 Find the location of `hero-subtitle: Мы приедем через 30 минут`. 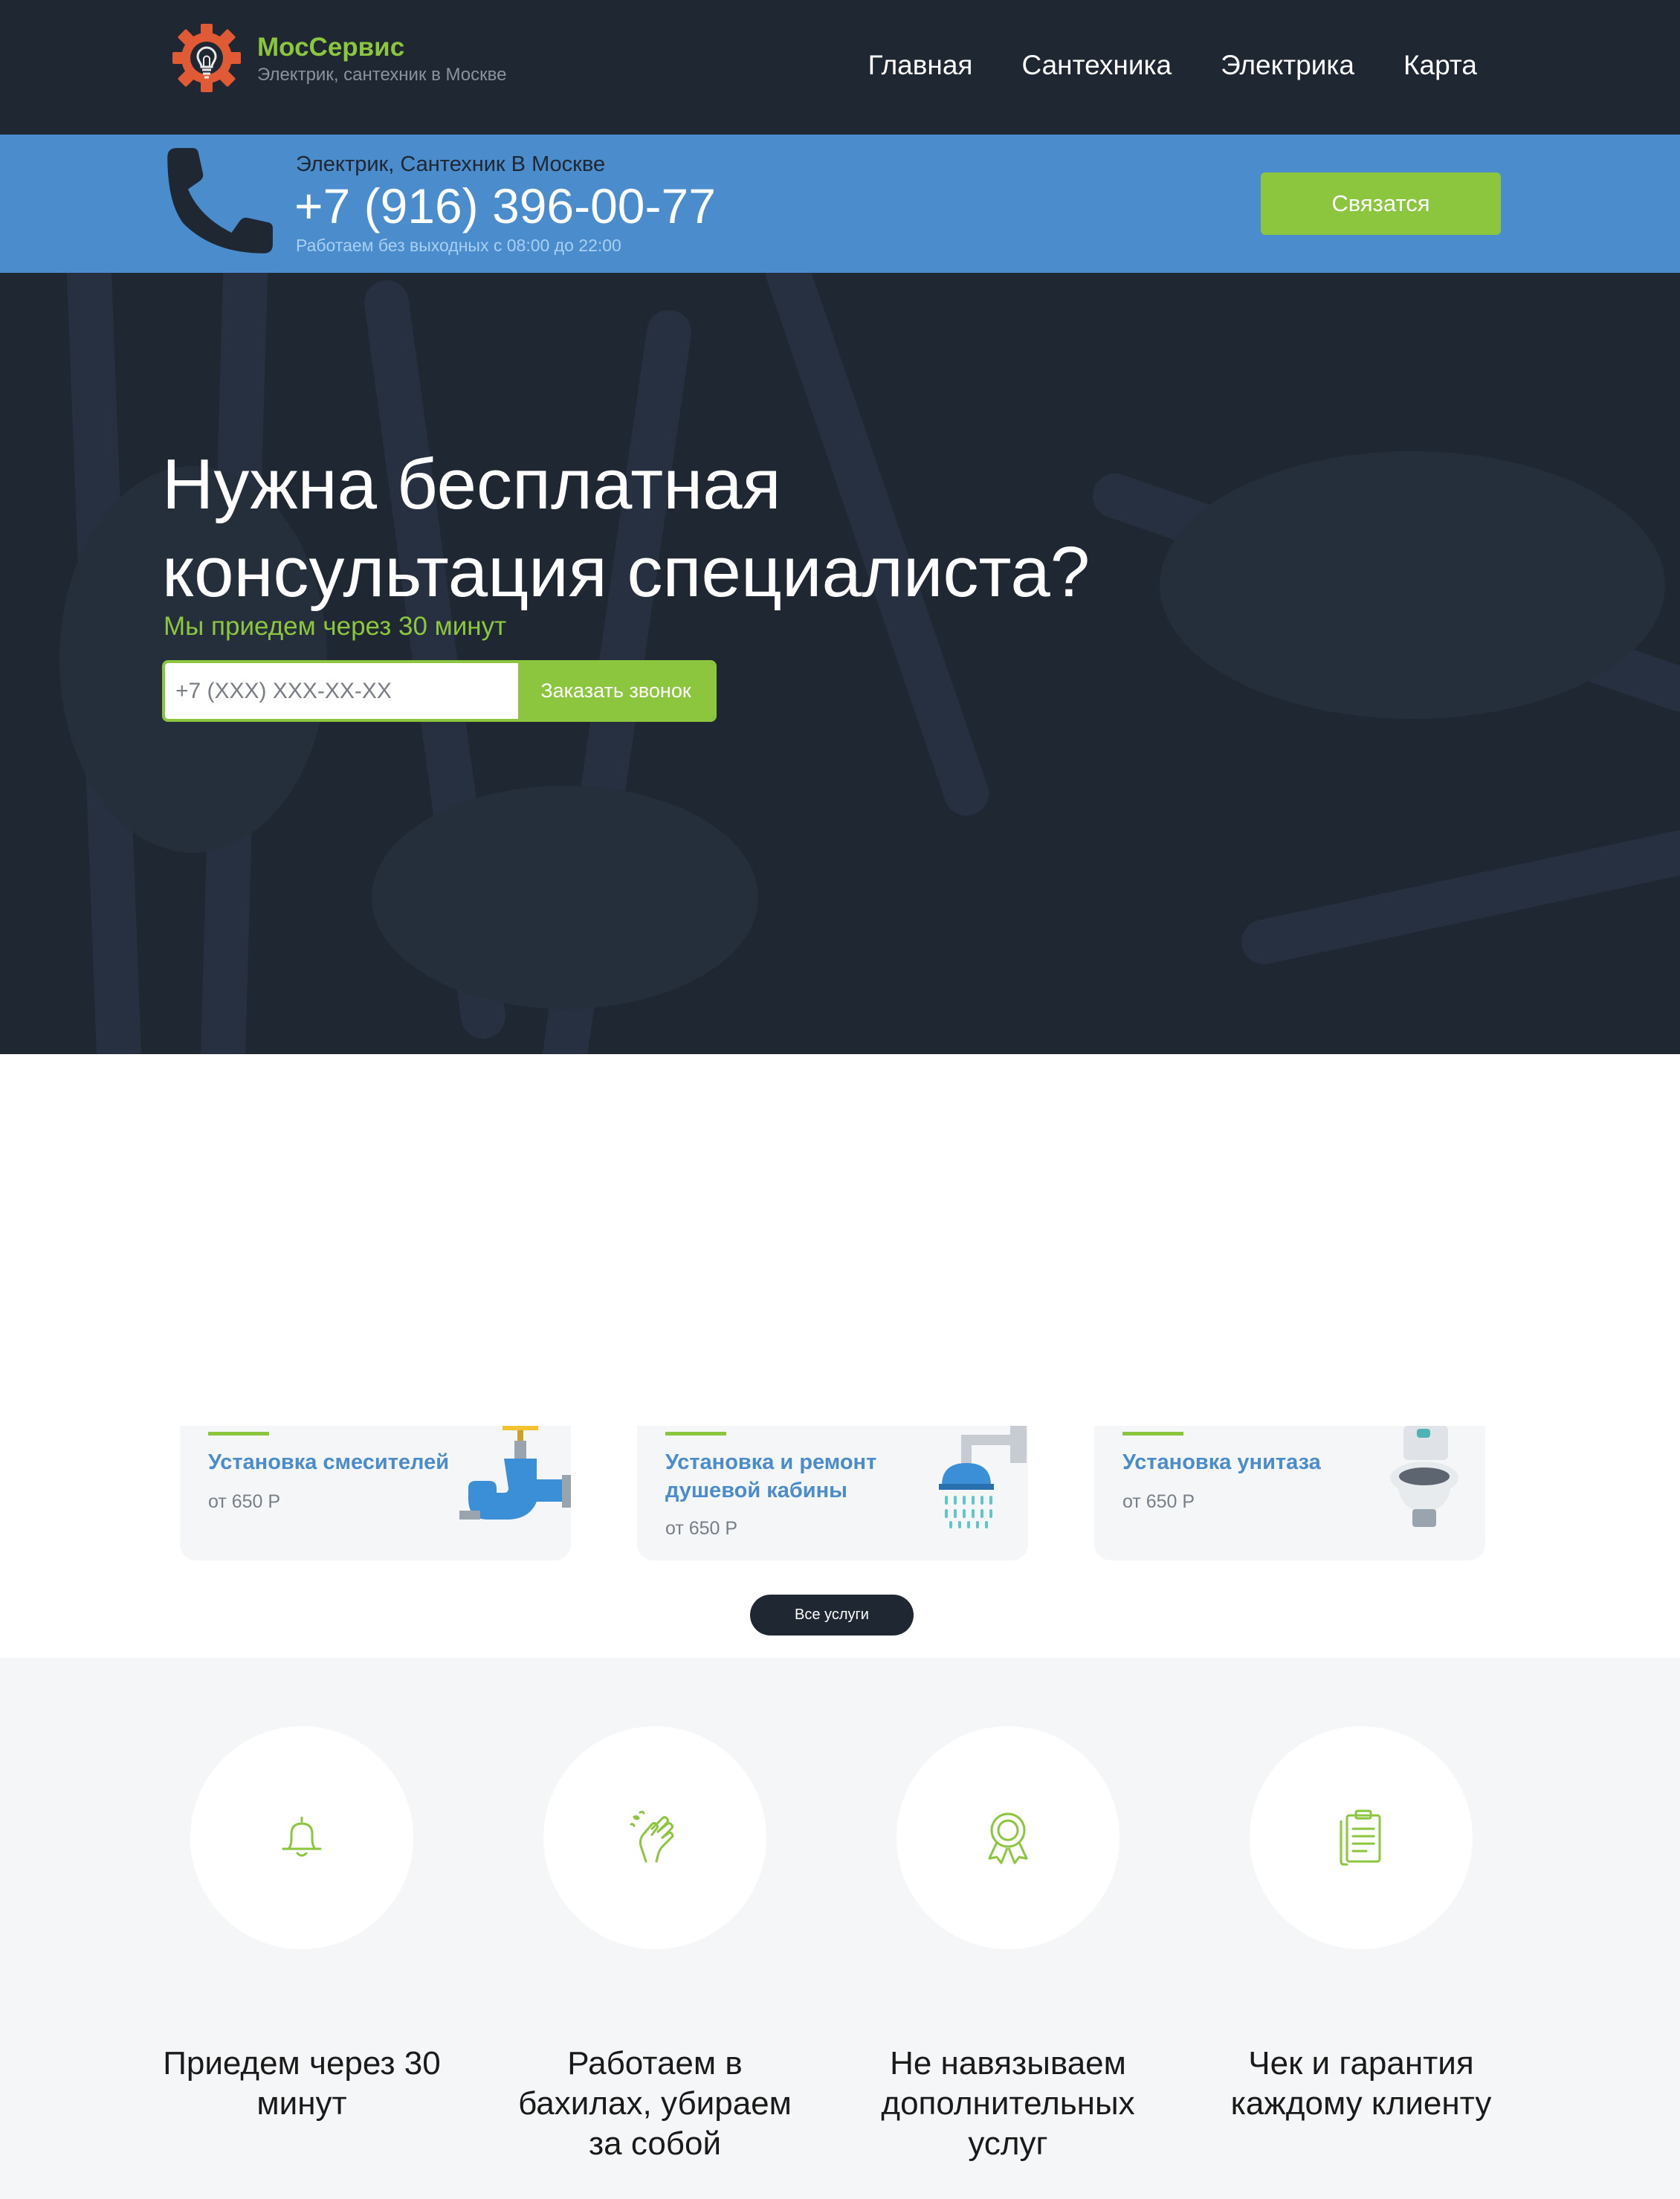

hero-subtitle: Мы приедем через 30 минут is located at coordinates (336, 626).